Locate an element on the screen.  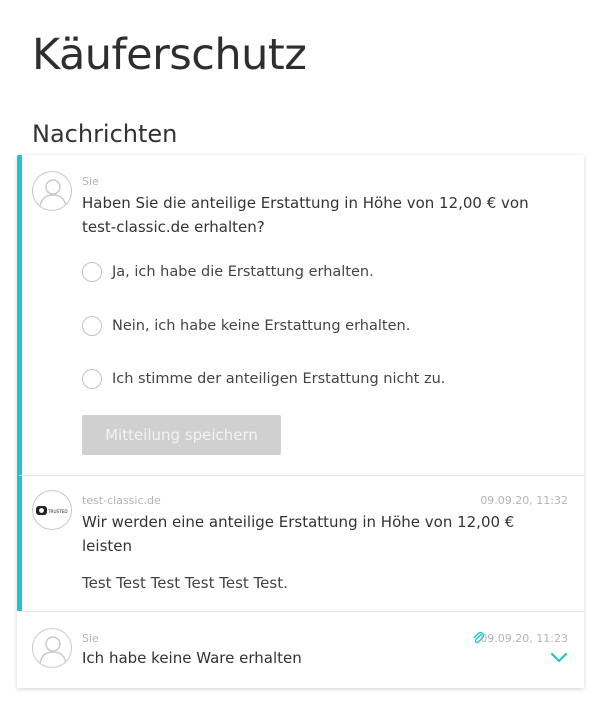
message-text: Ich habe keine Ware erhalten is located at coordinates (192, 658).